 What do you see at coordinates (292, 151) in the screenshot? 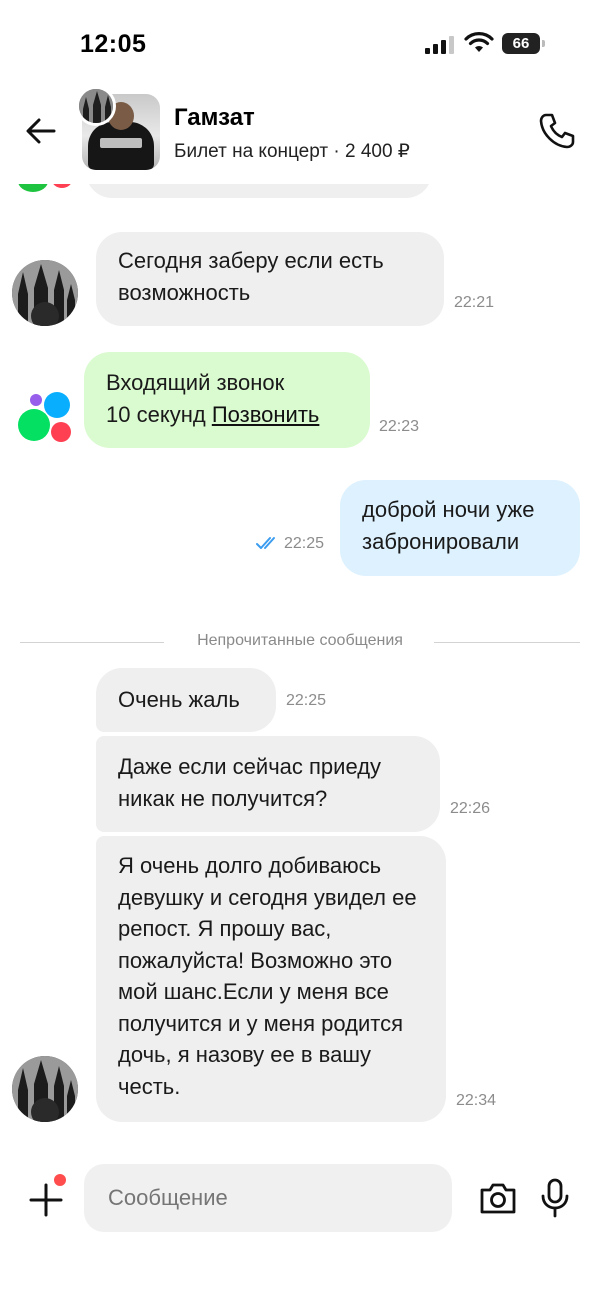
I see `listing-subtitle: Билет на концерт · 2 400 ₽` at bounding box center [292, 151].